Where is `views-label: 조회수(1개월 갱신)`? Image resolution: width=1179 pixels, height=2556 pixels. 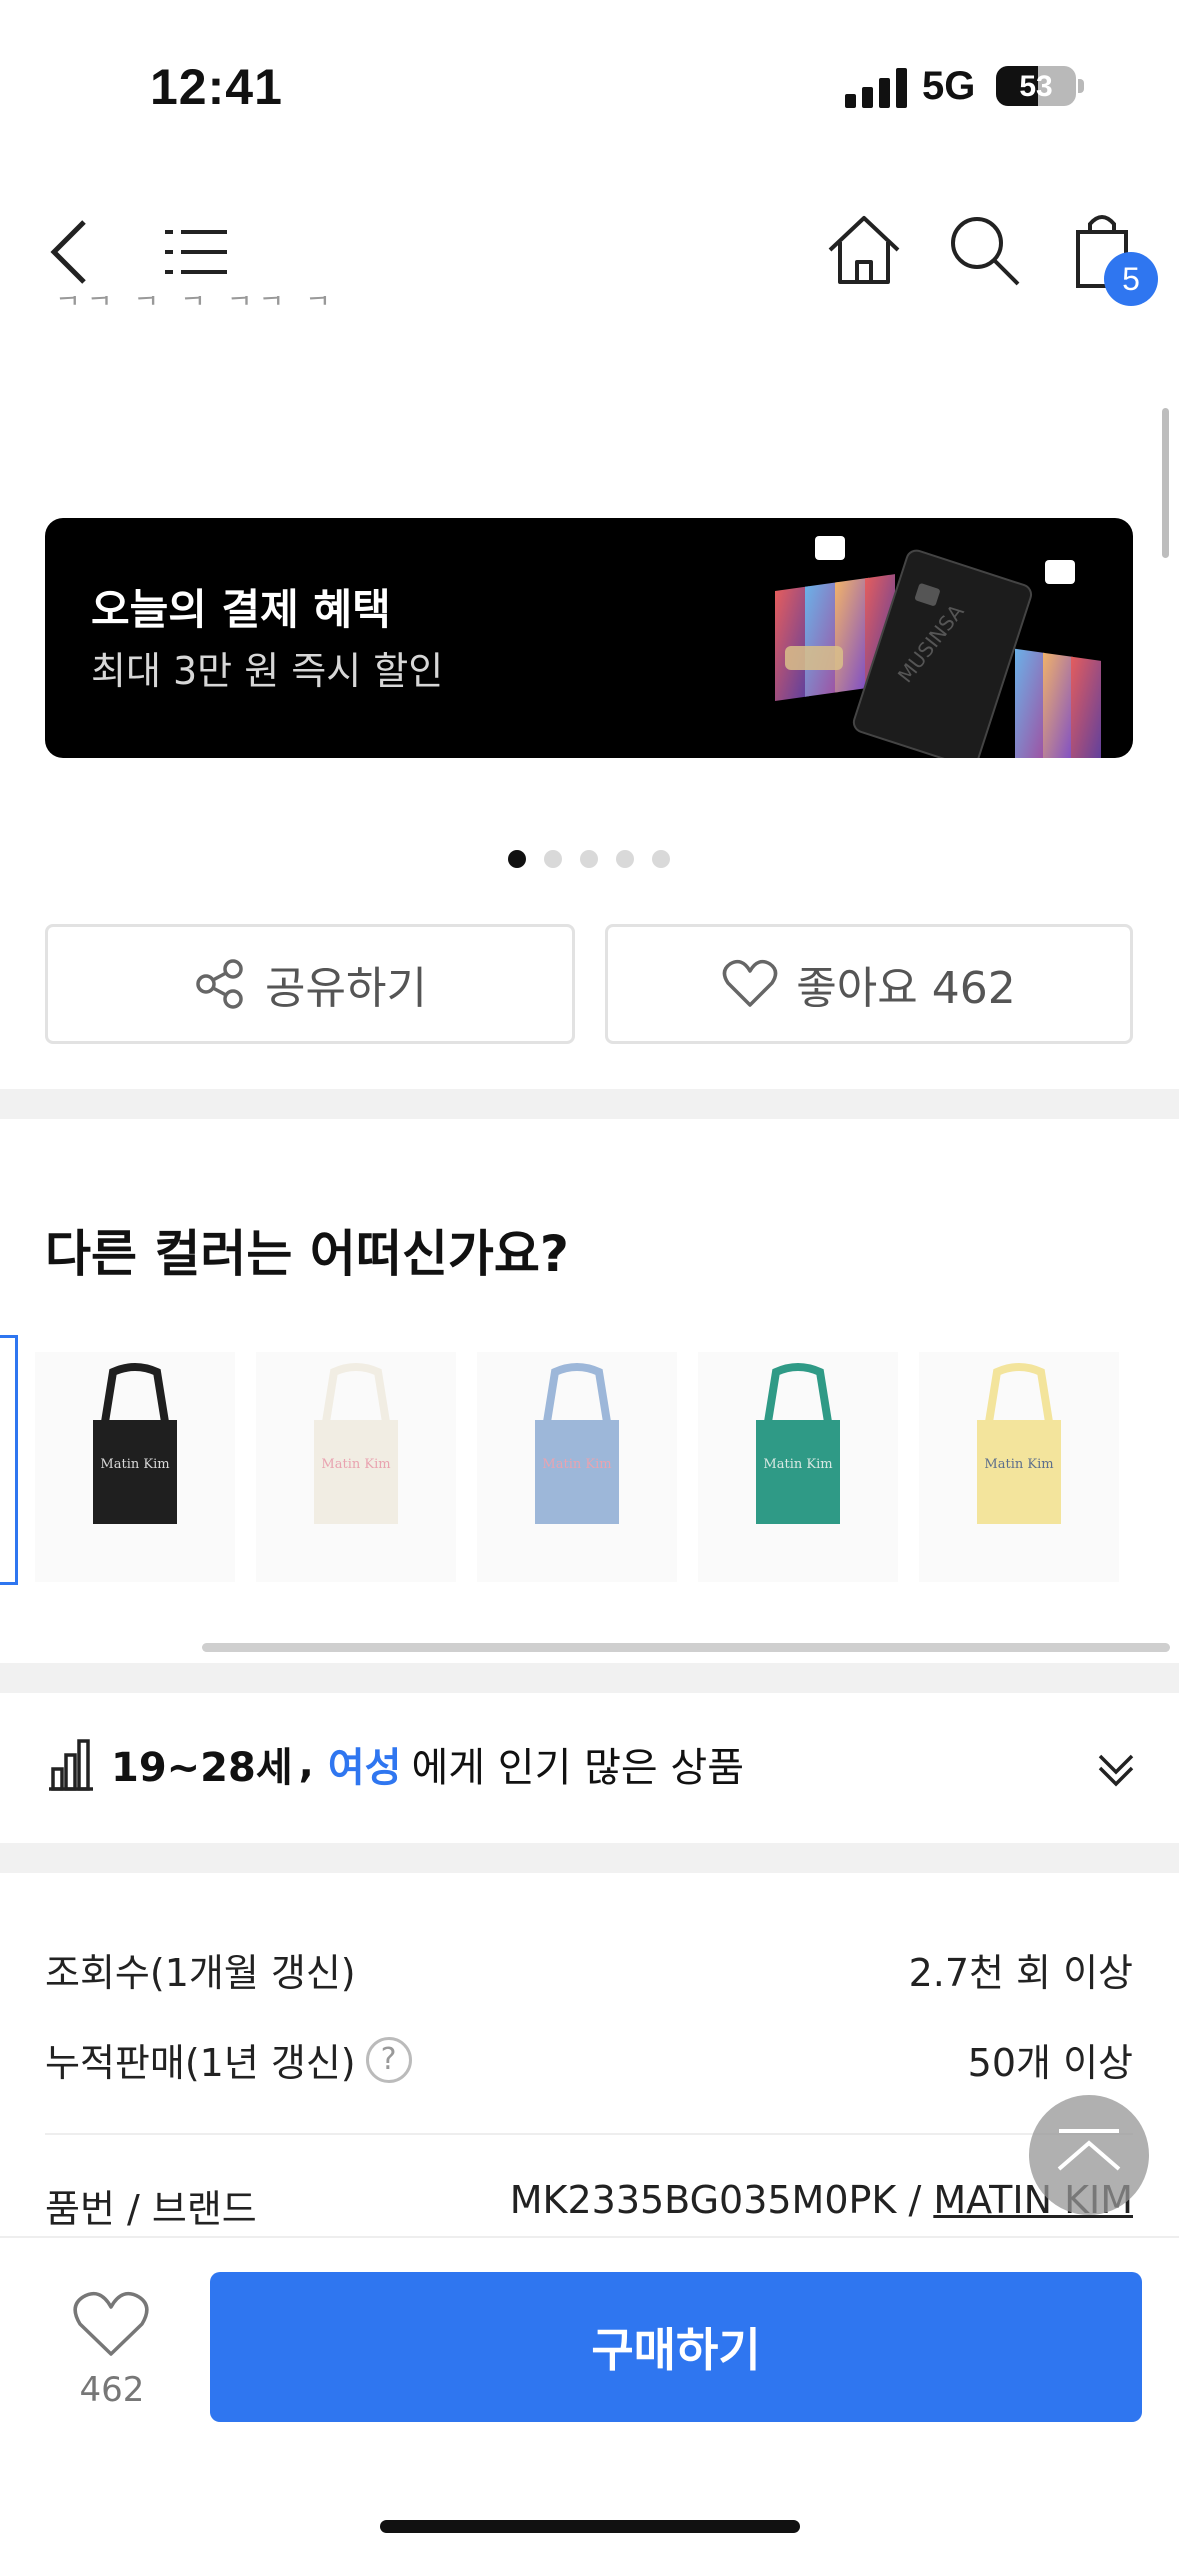 views-label: 조회수(1개월 갱신) is located at coordinates (200, 1973).